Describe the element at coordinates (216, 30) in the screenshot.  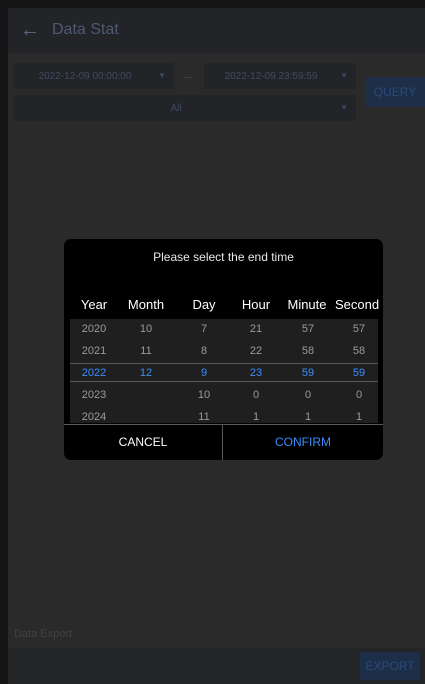
I see `app-bar: ← Data Stat` at that location.